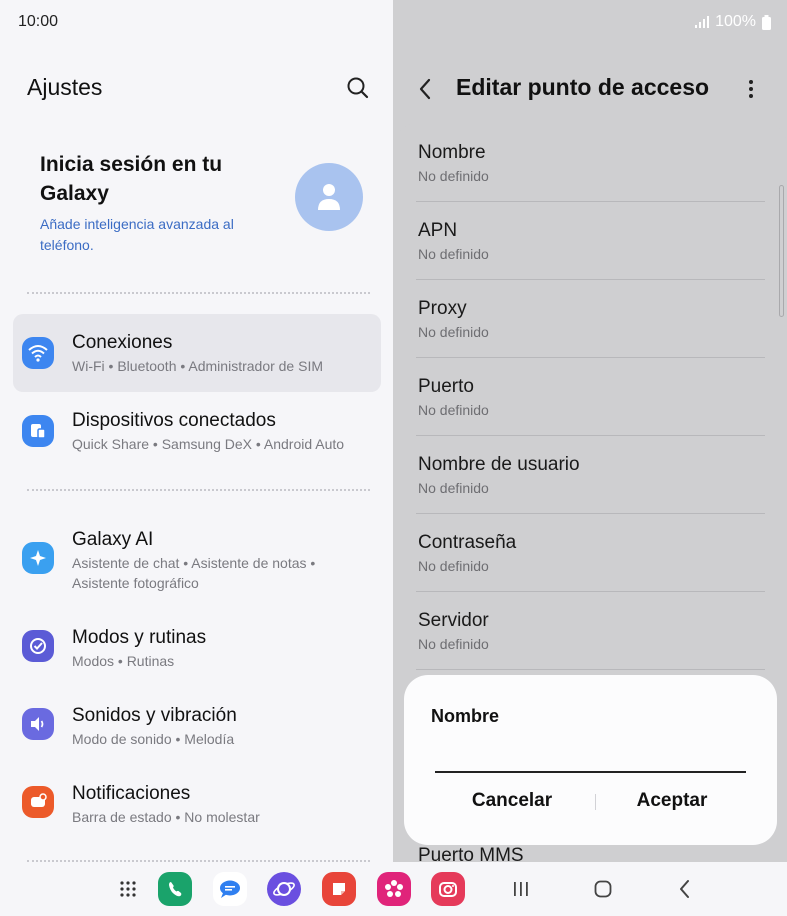 This screenshot has width=787, height=916. I want to click on recents-icon, so click(521, 889).